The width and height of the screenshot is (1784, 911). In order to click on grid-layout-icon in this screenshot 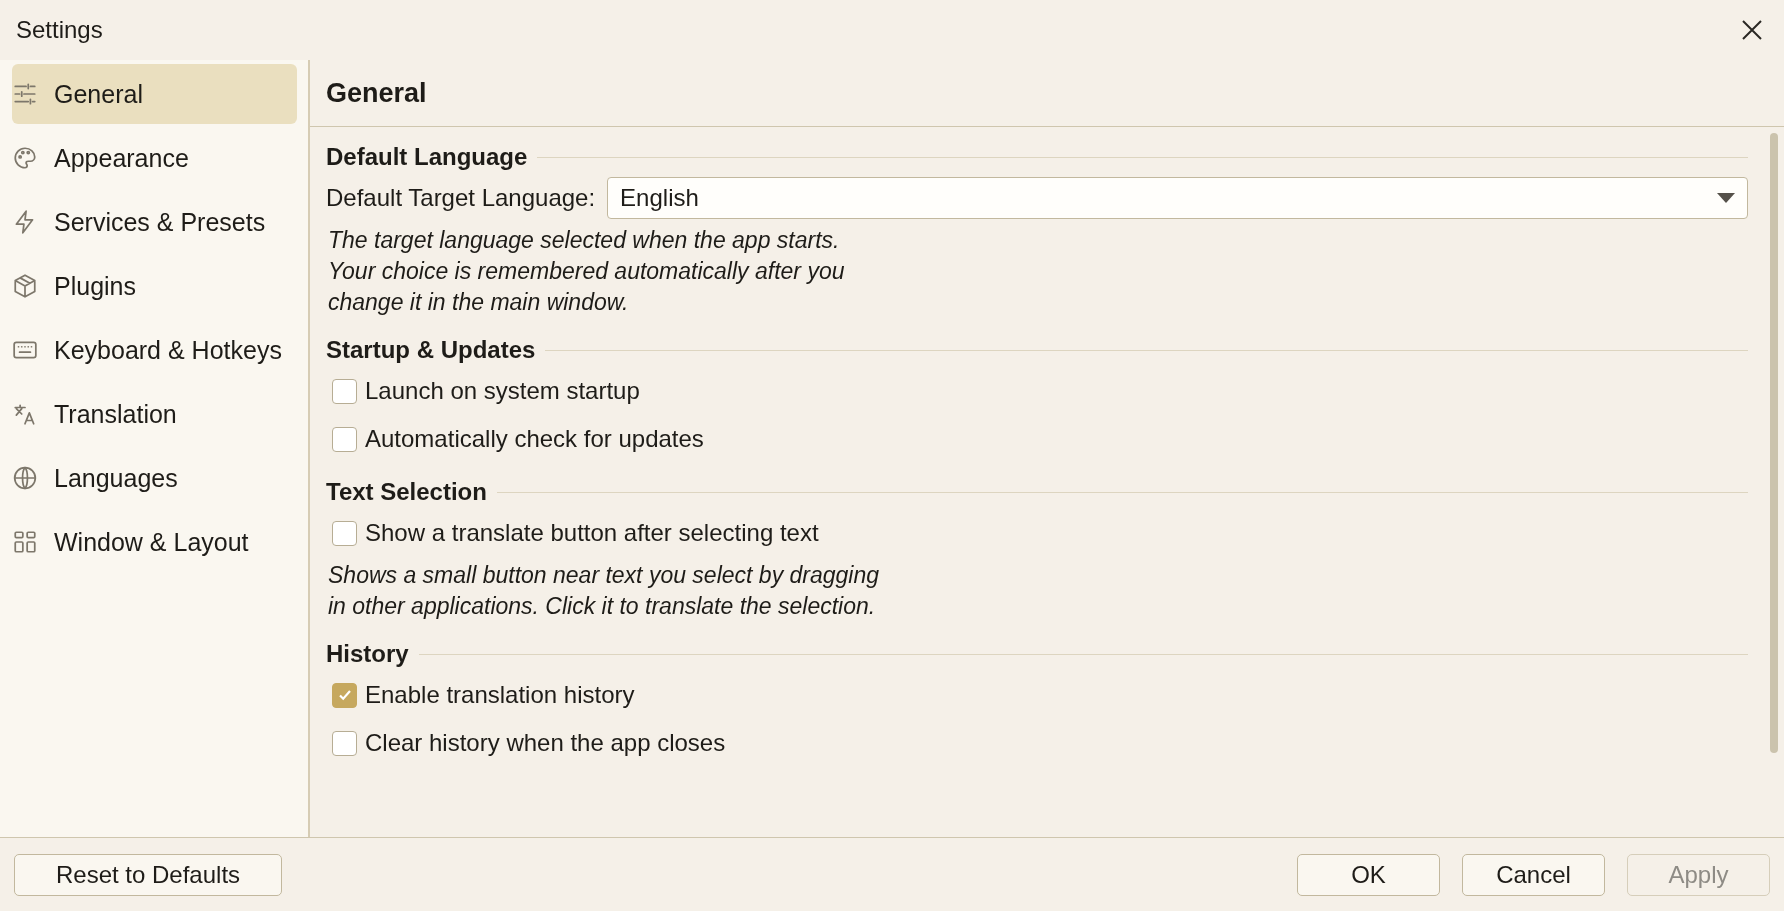, I will do `click(25, 542)`.